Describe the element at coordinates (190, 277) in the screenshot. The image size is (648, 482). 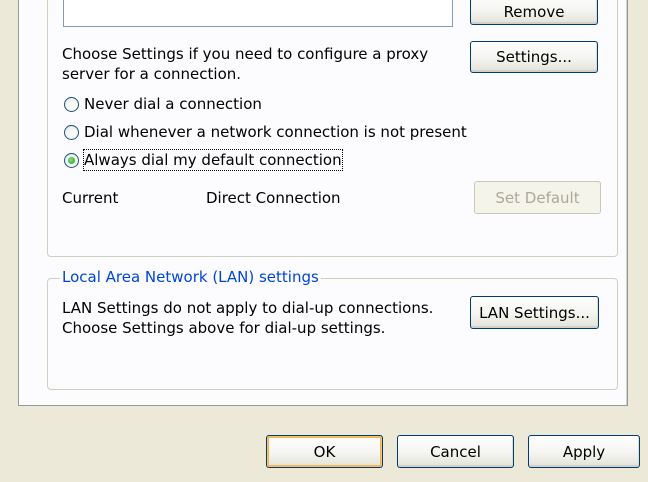
I see `lan-settings-legend: Local Area Network (LAN) settings` at that location.